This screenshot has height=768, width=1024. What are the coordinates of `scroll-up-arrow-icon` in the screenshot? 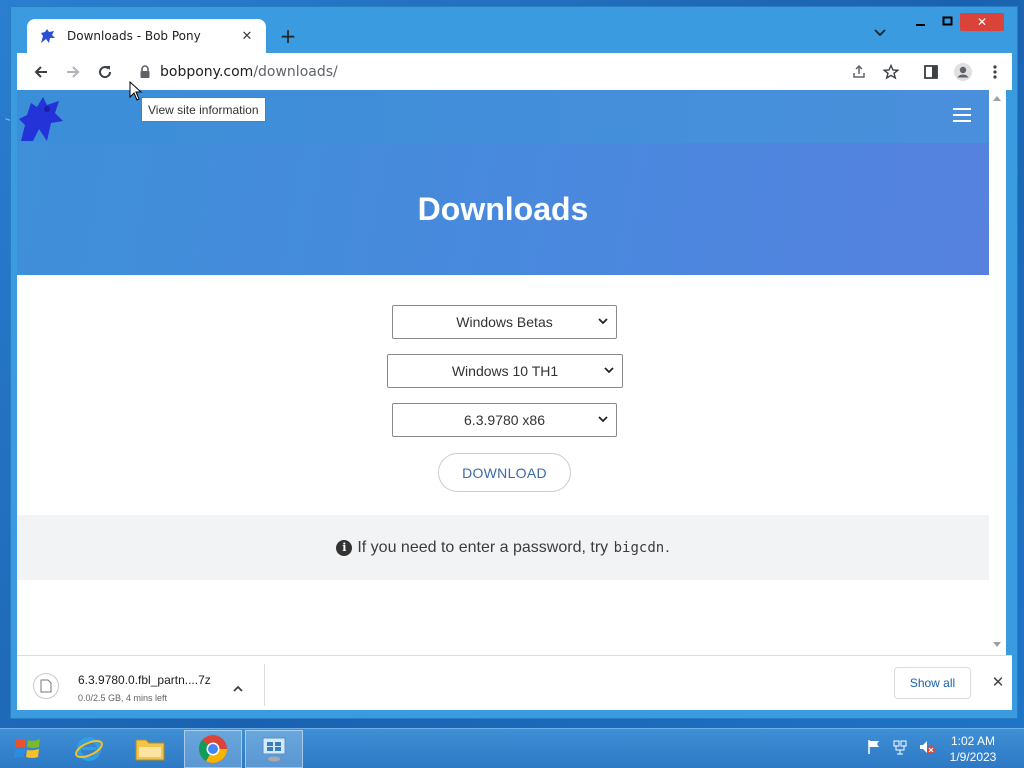 It's located at (997, 98).